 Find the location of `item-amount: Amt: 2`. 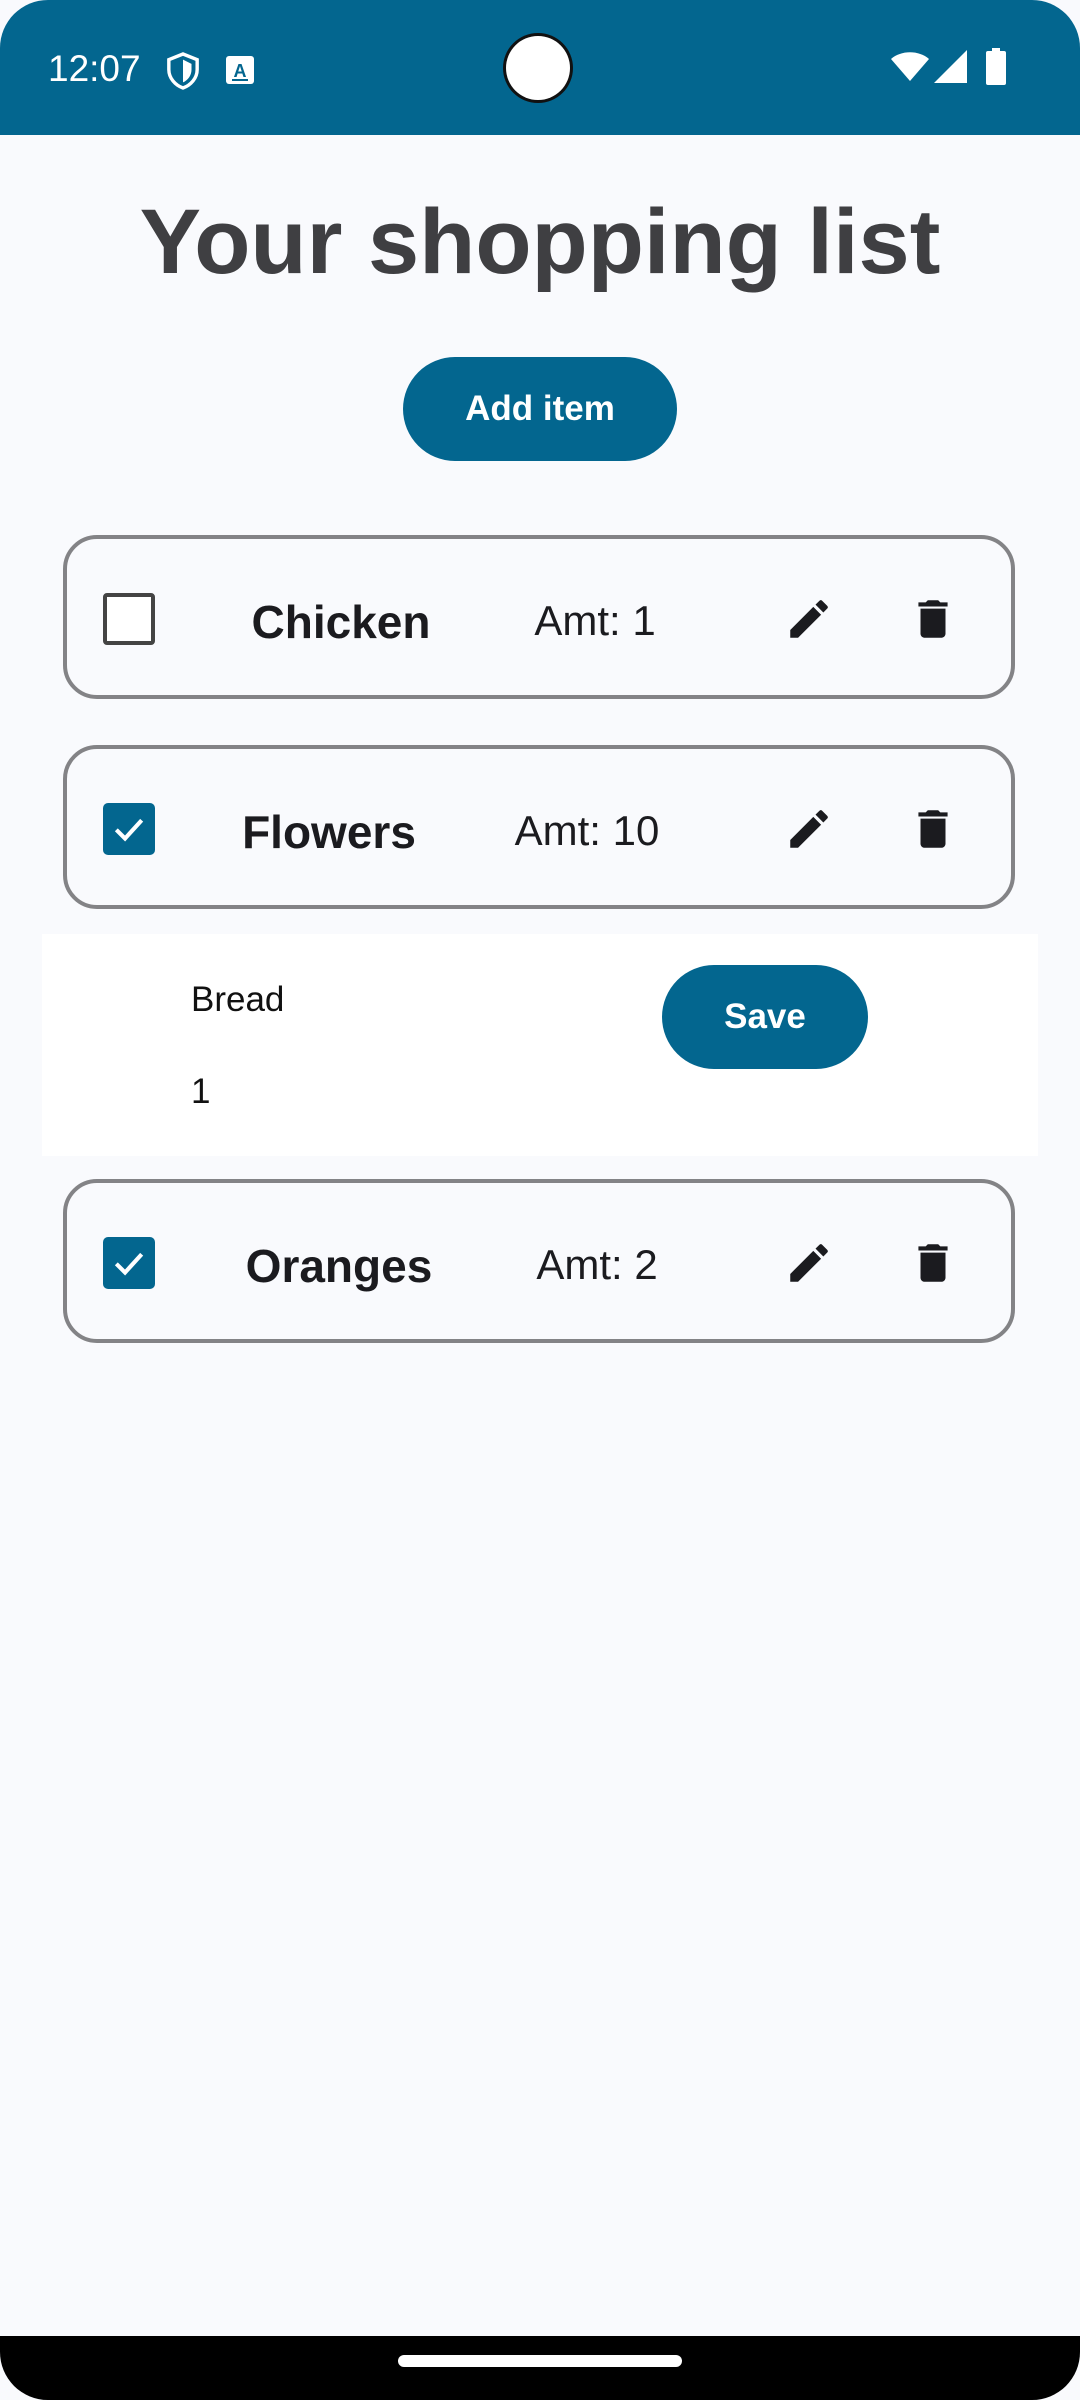

item-amount: Amt: 2 is located at coordinates (597, 1264).